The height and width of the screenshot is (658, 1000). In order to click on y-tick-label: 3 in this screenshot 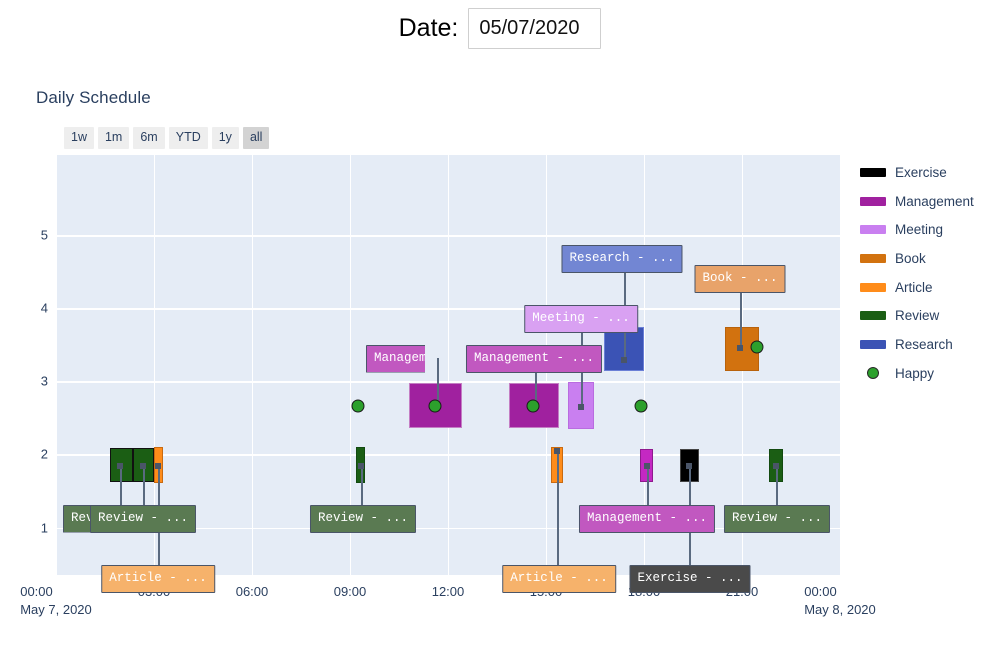, I will do `click(44, 381)`.